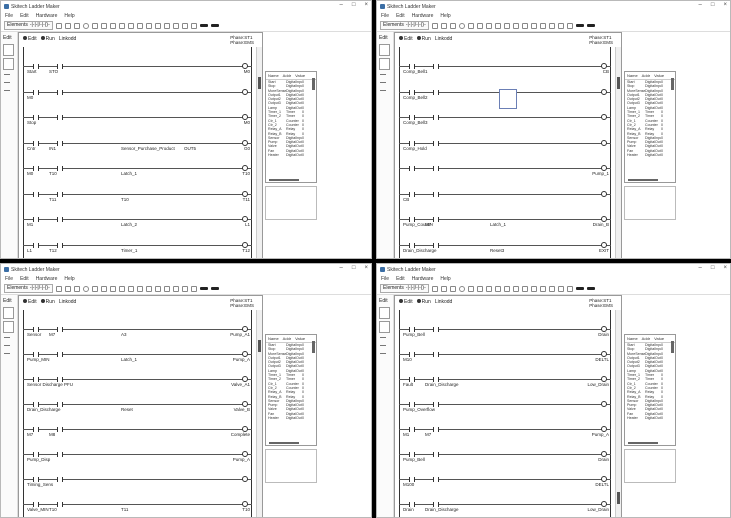 Image resolution: width=731 pixels, height=518 pixels. Describe the element at coordinates (214, 288) in the screenshot. I see `stop-icon` at that location.